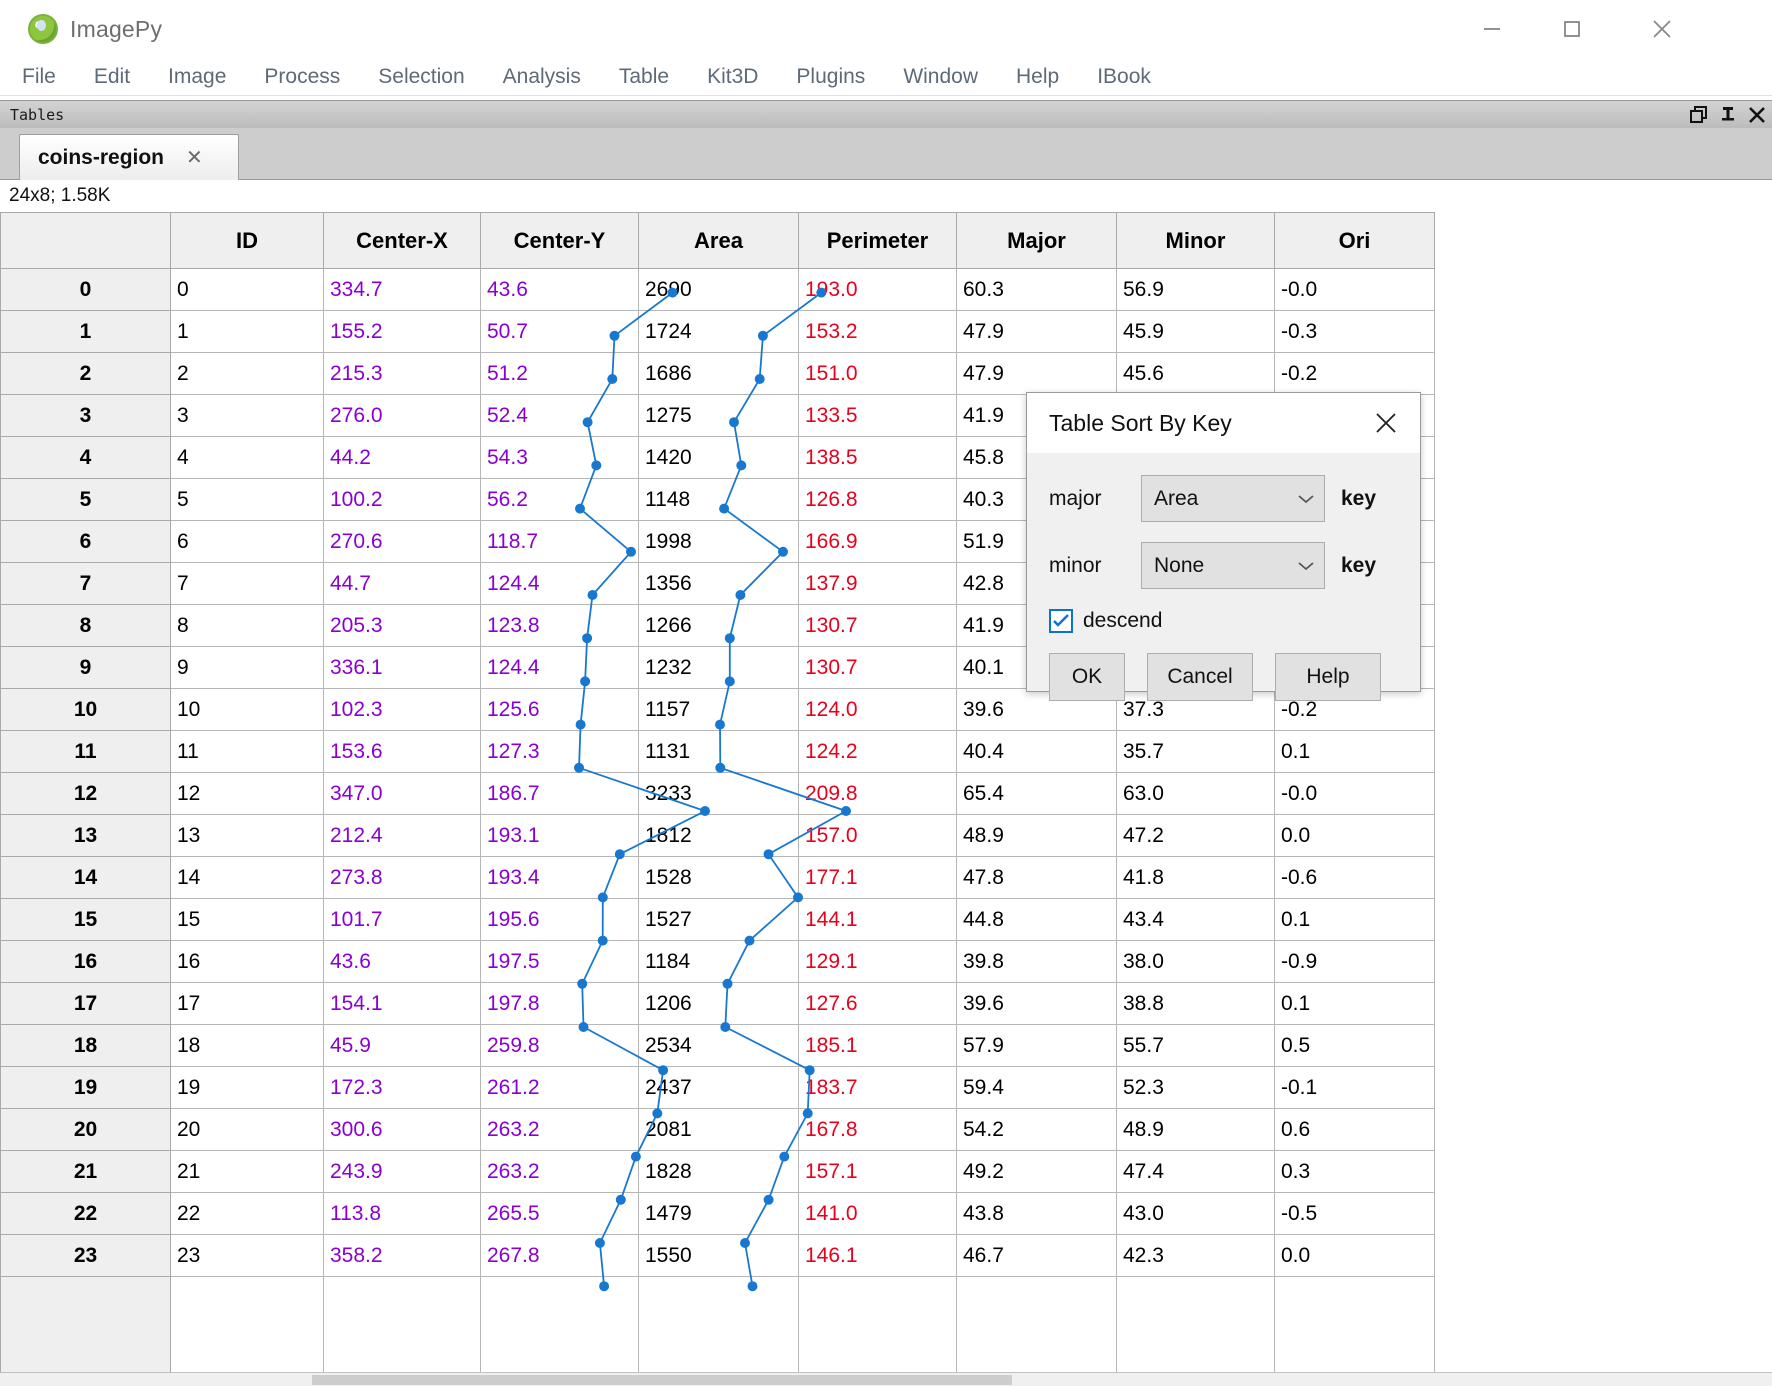 The width and height of the screenshot is (1772, 1386). What do you see at coordinates (717, 961) in the screenshot?
I see `table-row: 16 16 43.6 197.5 1184 129.1 39.8 38.0 -0.9` at bounding box center [717, 961].